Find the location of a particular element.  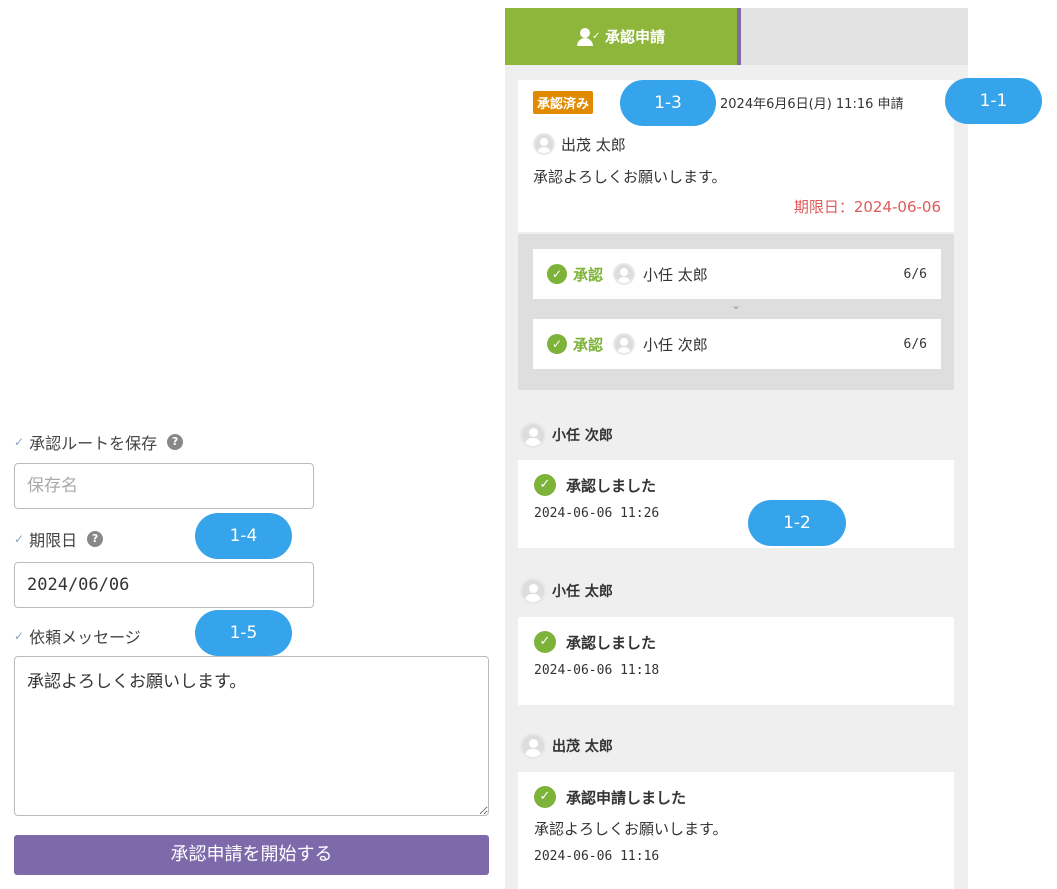

tab-empty is located at coordinates (854, 36).